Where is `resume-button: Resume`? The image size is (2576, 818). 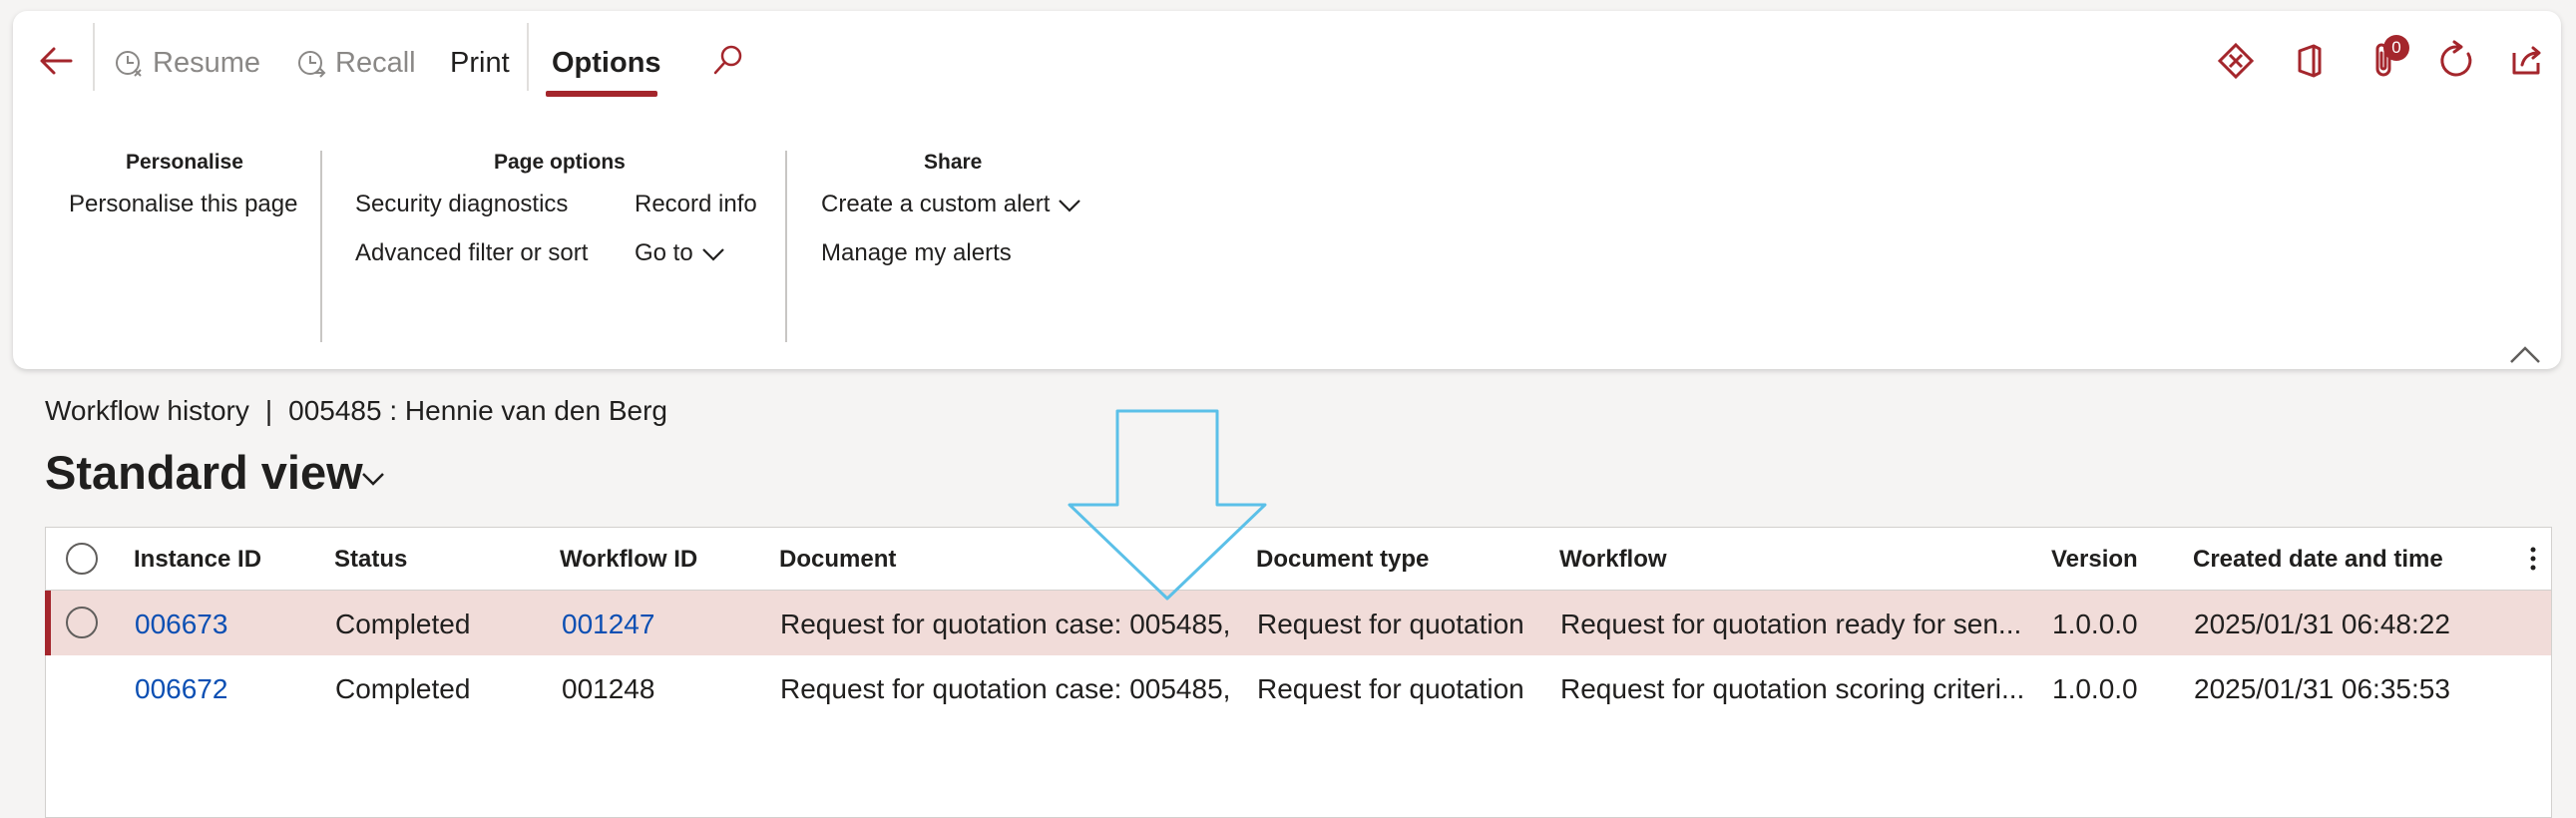 resume-button: Resume is located at coordinates (186, 63).